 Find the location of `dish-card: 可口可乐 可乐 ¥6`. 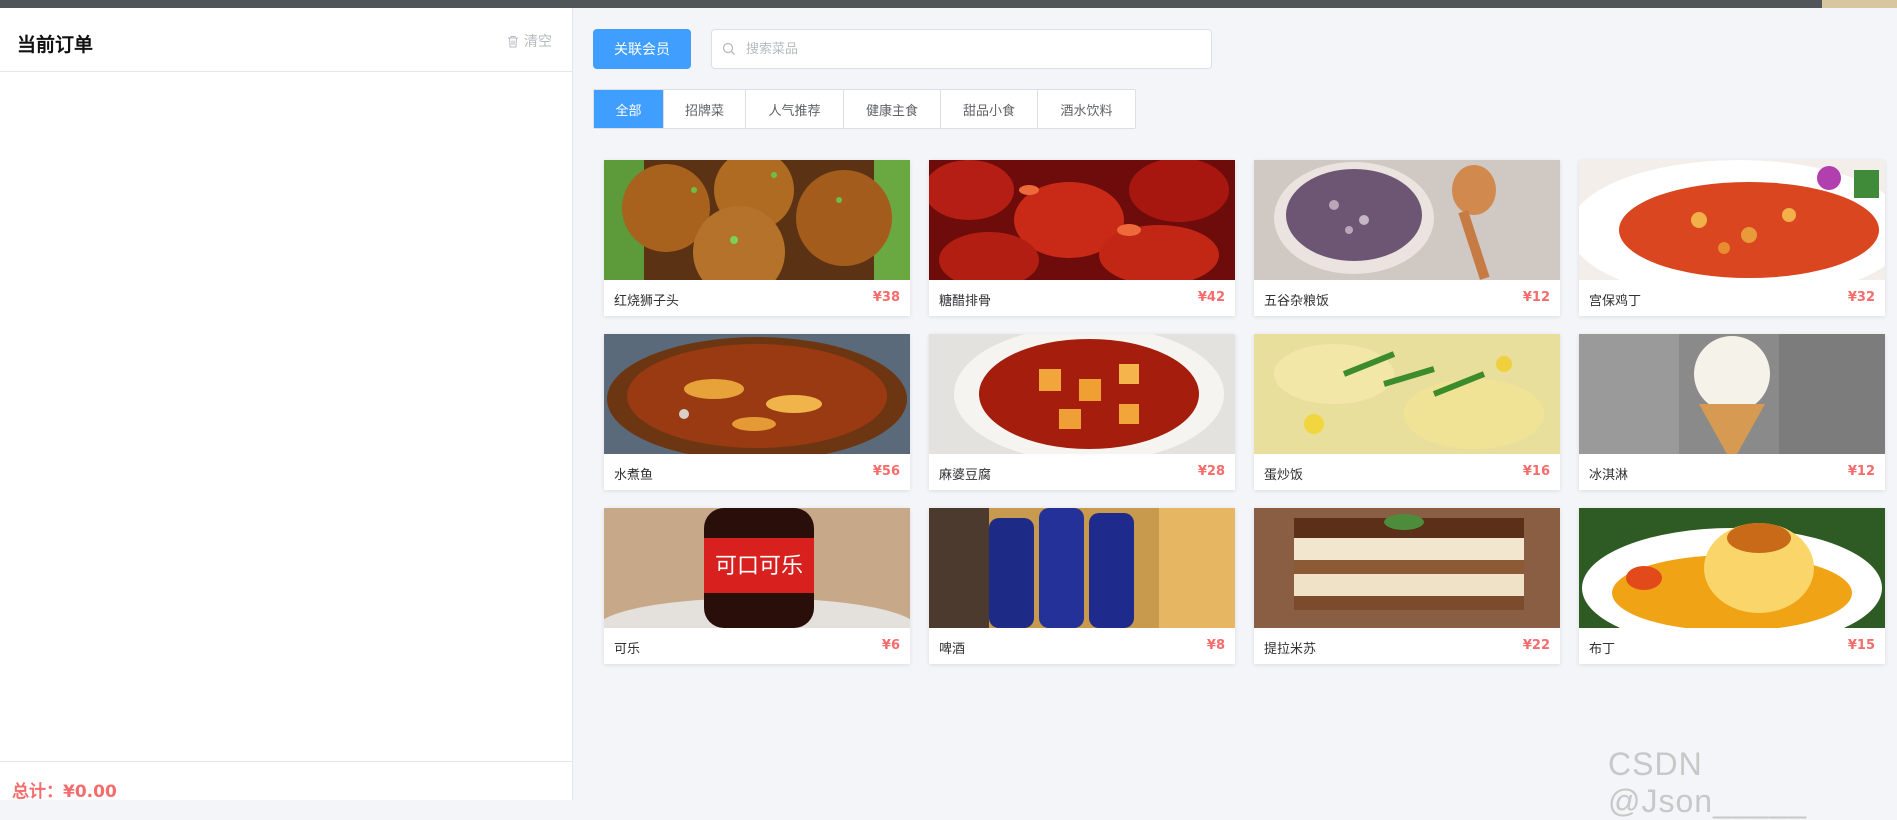

dish-card: 可口可乐 可乐 ¥6 is located at coordinates (757, 586).